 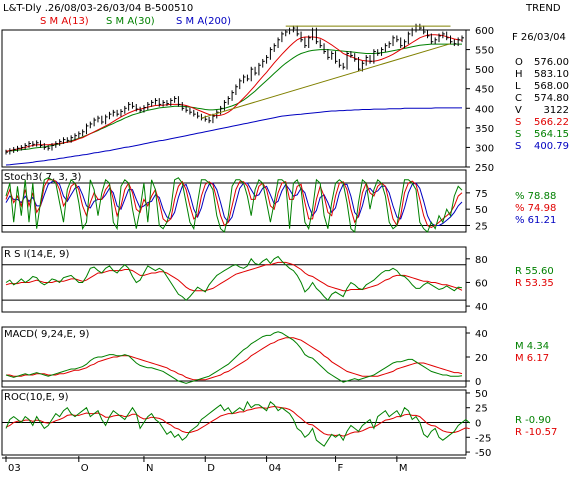 What do you see at coordinates (36, 254) in the screenshot?
I see `panel-title: R S I(14,E, 9)` at bounding box center [36, 254].